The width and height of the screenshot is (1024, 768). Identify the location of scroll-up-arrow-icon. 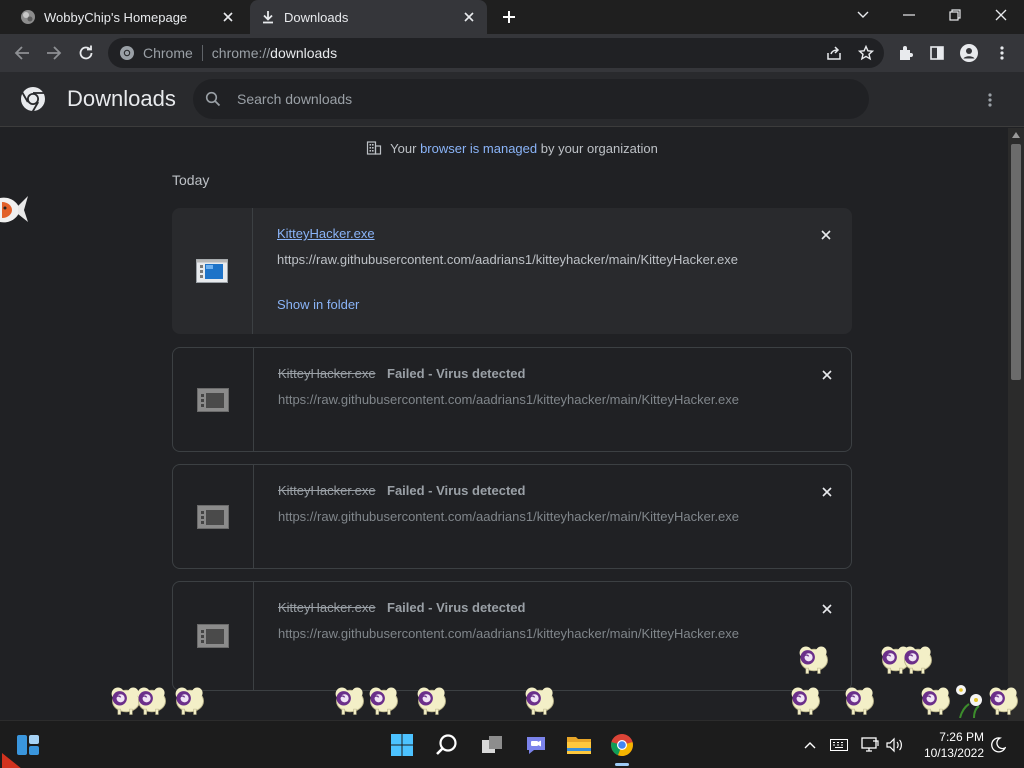
(1016, 135).